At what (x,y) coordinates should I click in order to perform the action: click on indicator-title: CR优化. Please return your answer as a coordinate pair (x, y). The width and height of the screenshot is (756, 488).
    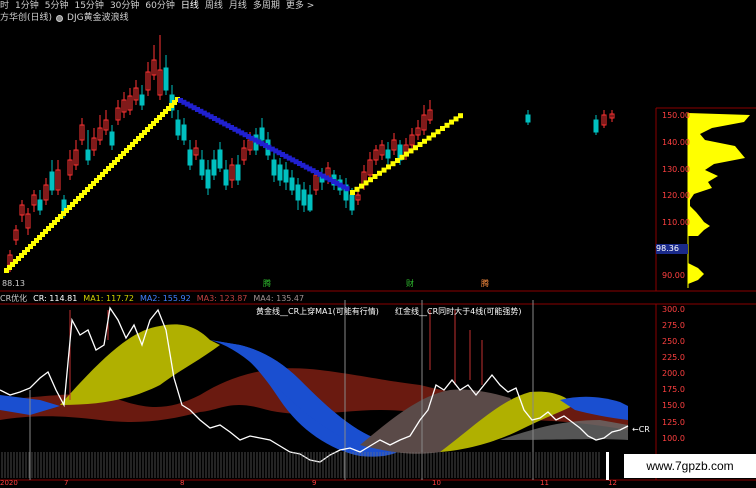
    Looking at the image, I should click on (13, 299).